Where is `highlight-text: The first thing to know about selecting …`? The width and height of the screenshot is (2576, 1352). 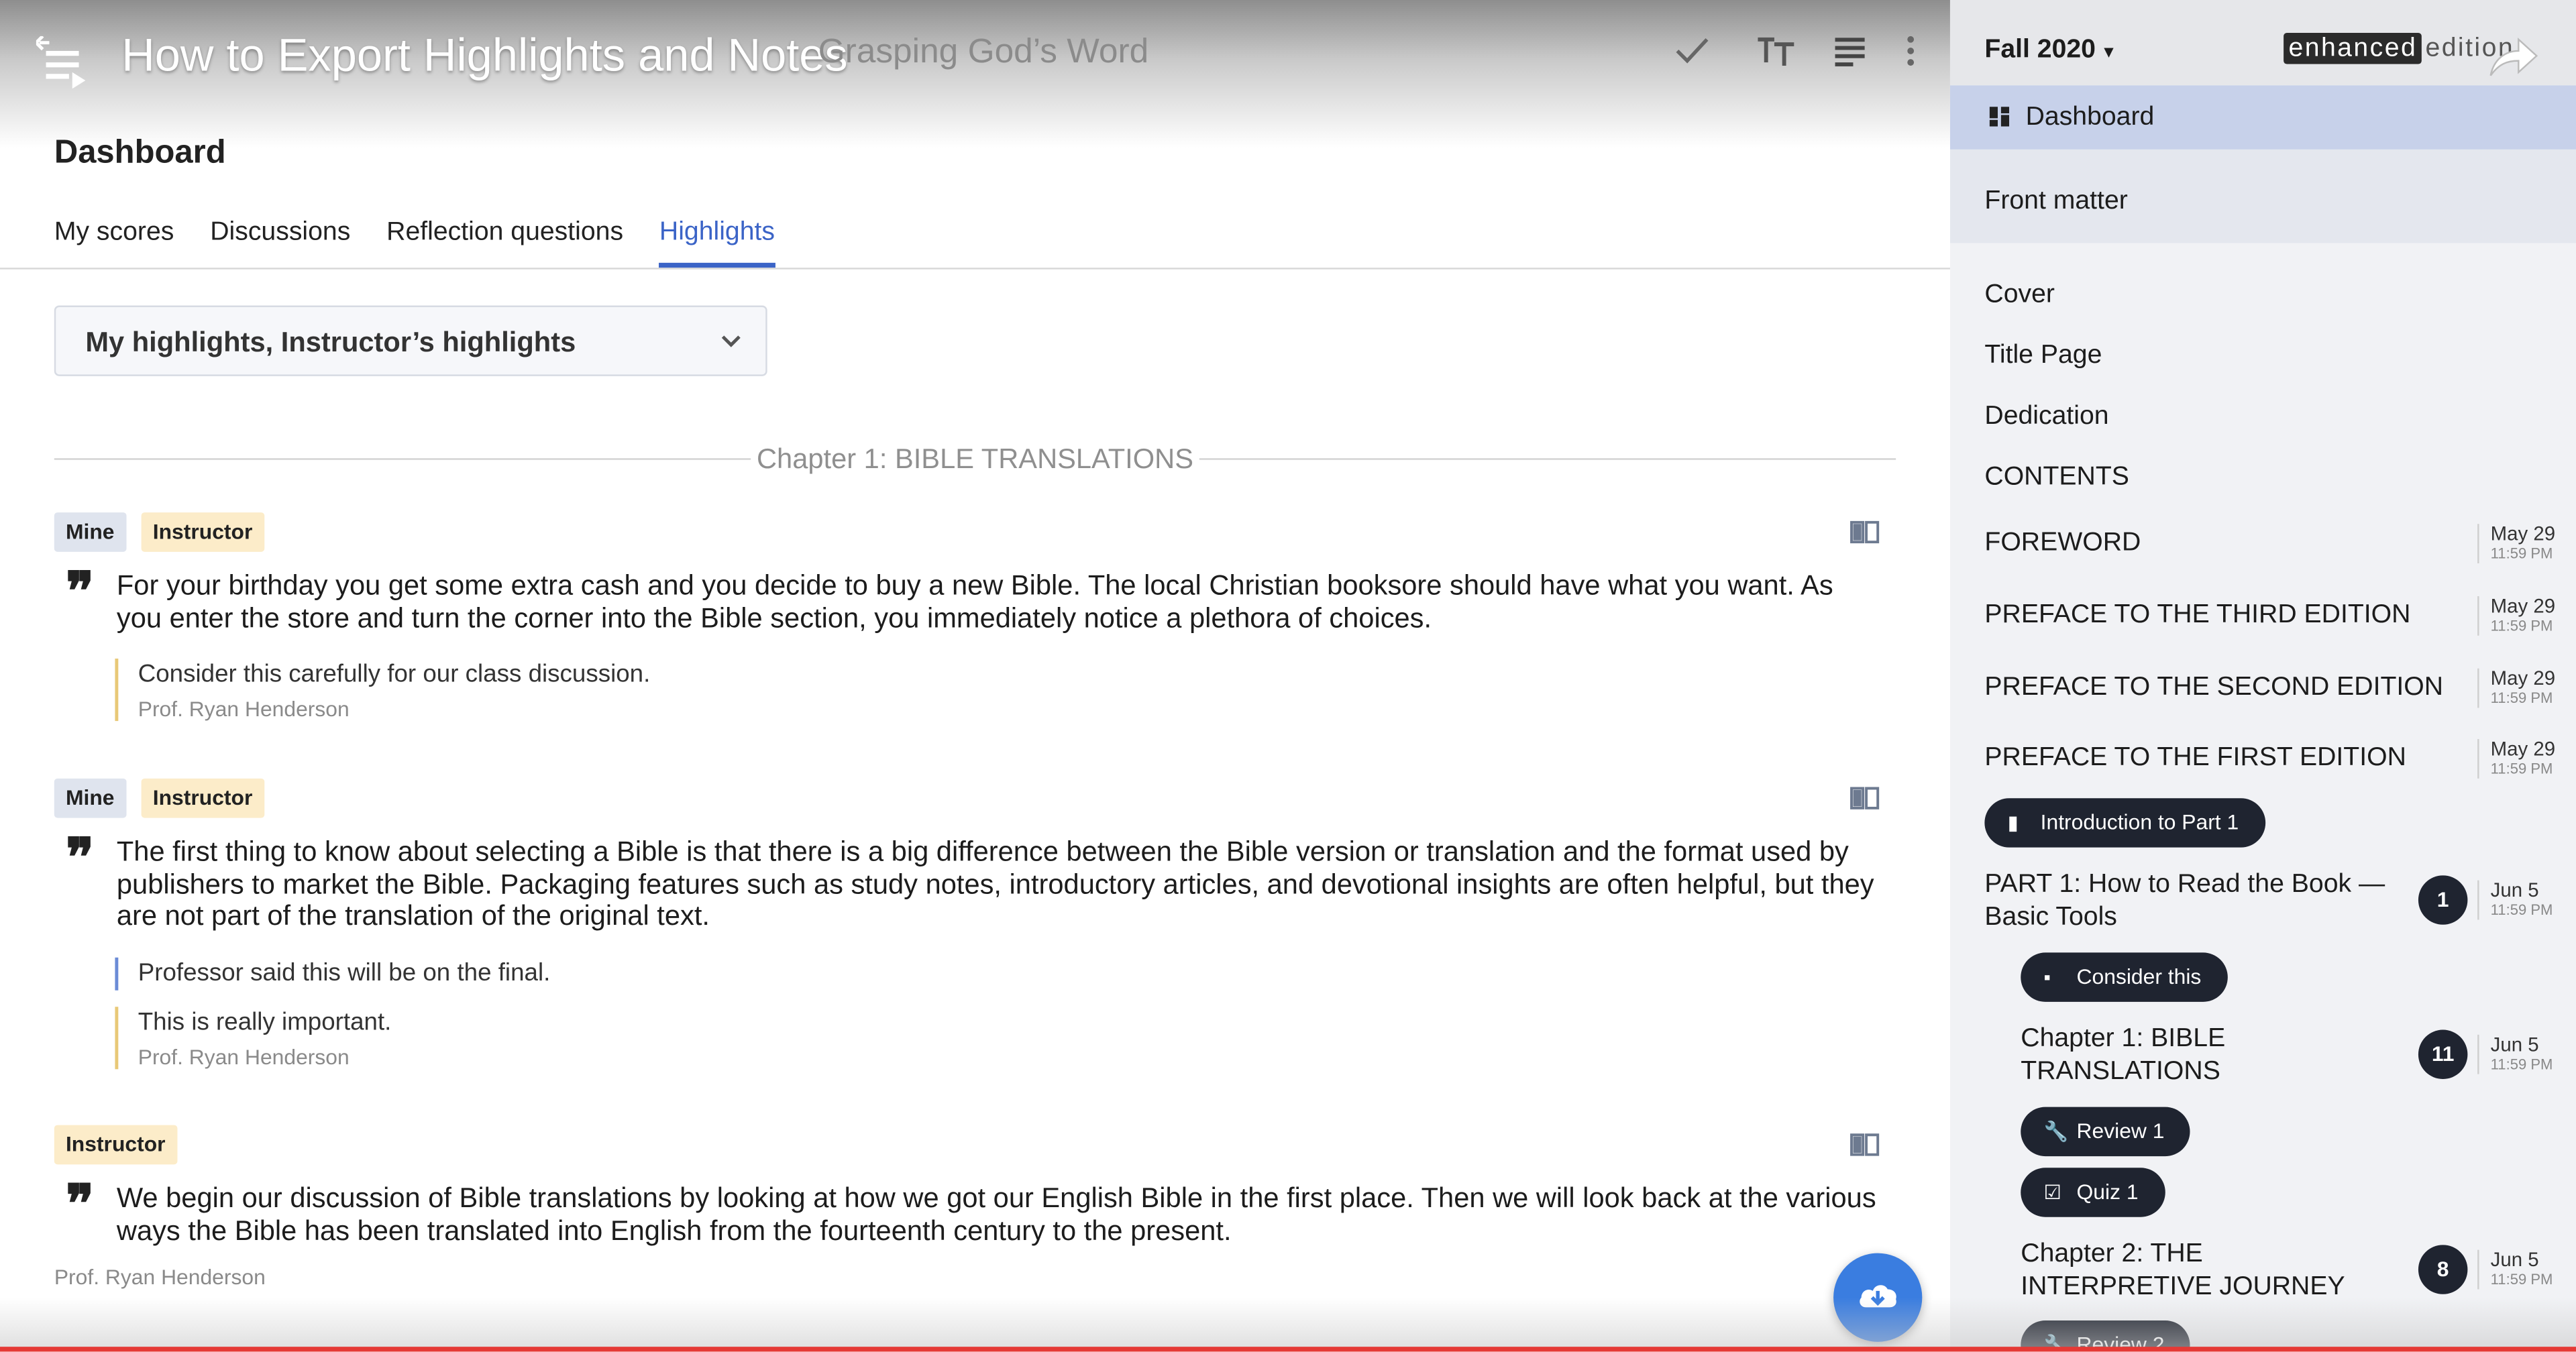 highlight-text: The first thing to know about selecting … is located at coordinates (1000, 884).